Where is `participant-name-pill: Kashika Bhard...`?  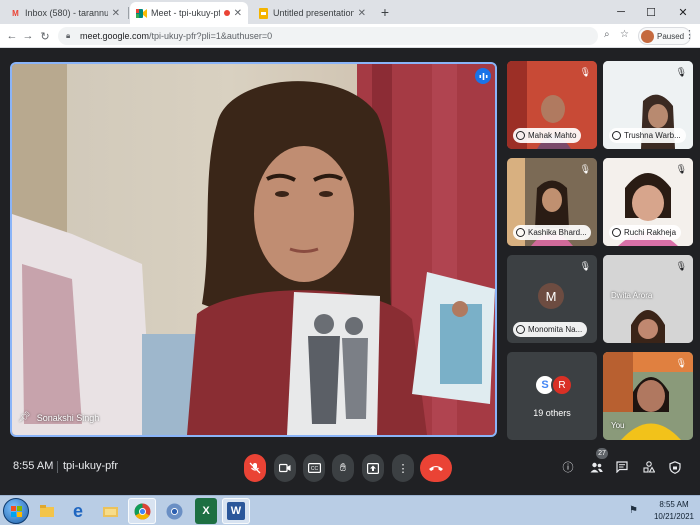 participant-name-pill: Kashika Bhard... is located at coordinates (552, 232).